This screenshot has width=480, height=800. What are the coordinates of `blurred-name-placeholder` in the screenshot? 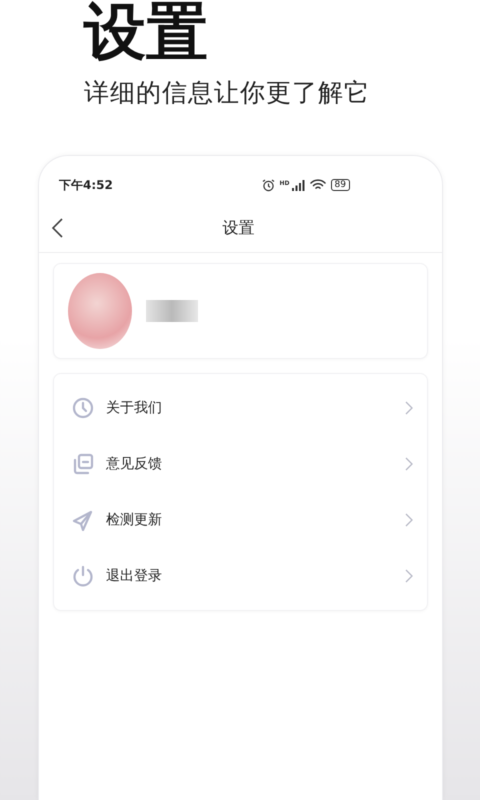 It's located at (172, 311).